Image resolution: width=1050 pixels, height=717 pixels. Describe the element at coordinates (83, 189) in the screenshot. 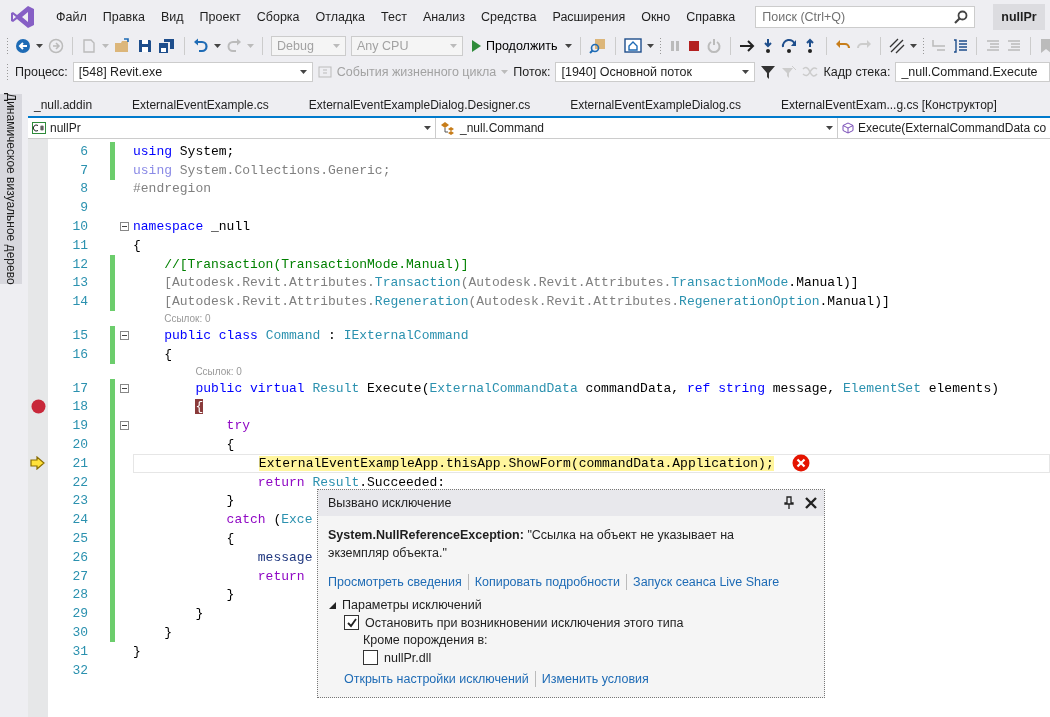

I see `line-number: 8` at that location.